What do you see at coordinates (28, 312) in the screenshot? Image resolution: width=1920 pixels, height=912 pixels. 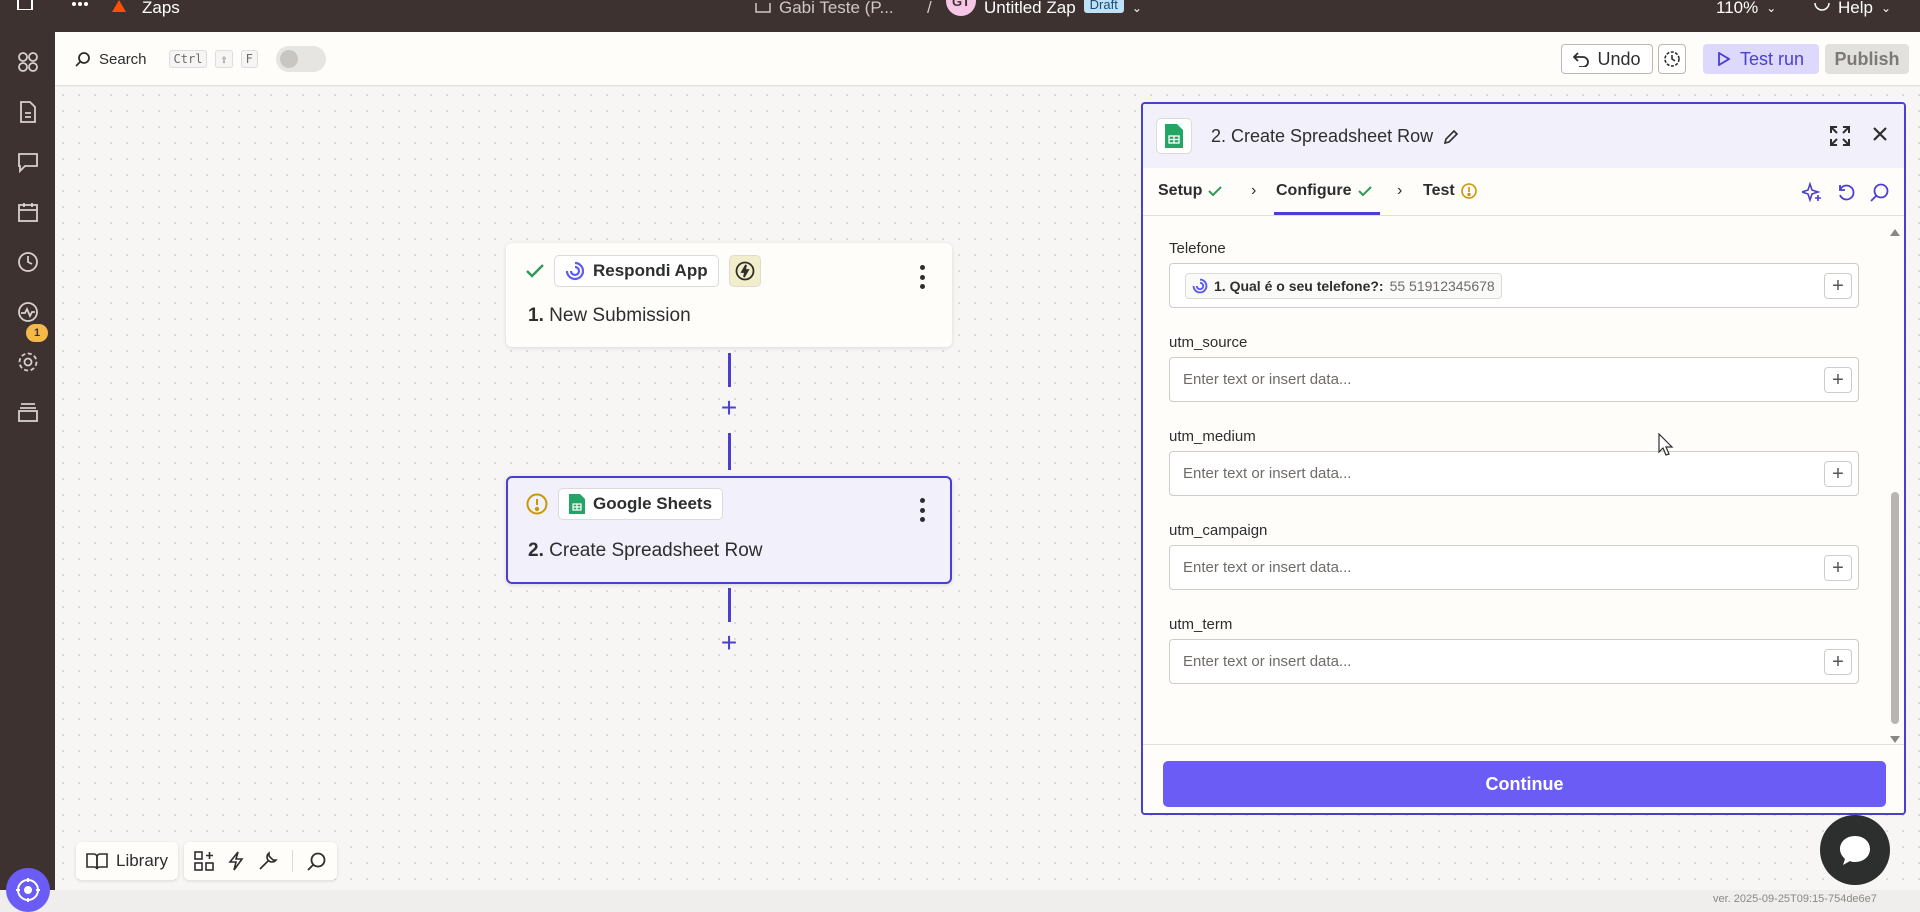 I see `activity-icon` at bounding box center [28, 312].